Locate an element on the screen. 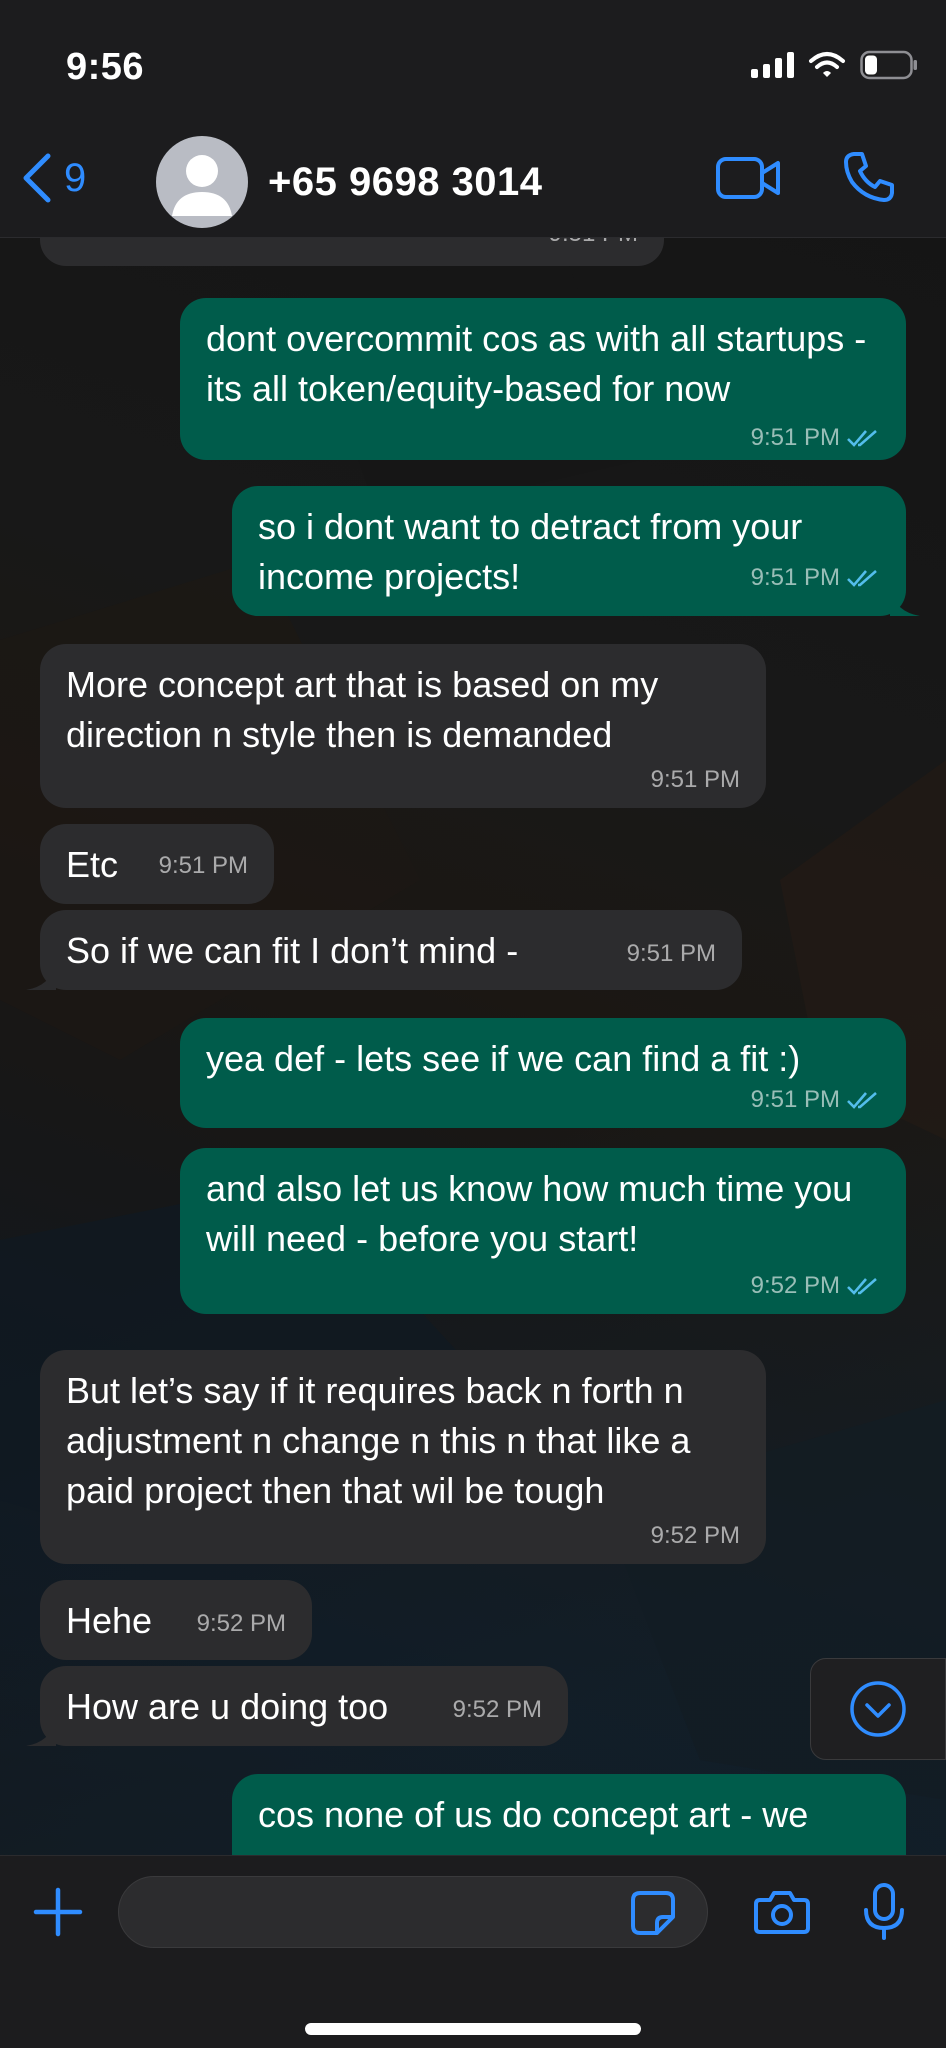  message-text: How are u doing too is located at coordinates (227, 1706).